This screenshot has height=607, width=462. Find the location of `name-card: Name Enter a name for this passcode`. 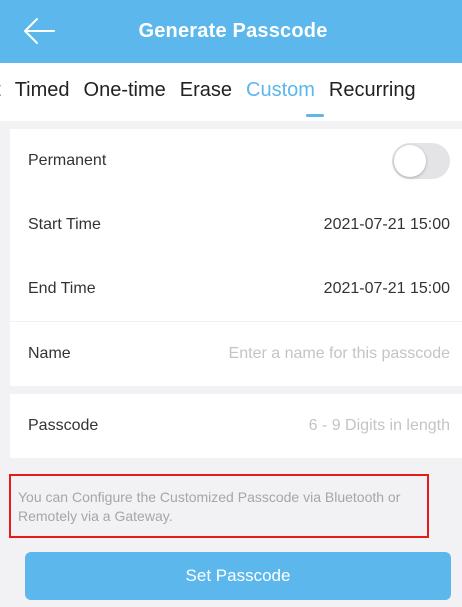

name-card: Name Enter a name for this passcode is located at coordinates (236, 354).